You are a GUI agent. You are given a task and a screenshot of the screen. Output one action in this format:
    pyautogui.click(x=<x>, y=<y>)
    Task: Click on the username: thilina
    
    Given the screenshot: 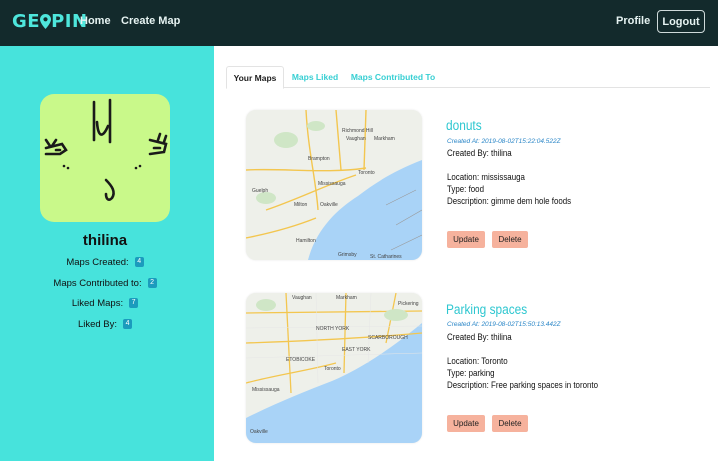 What is the action you would take?
    pyautogui.click(x=105, y=240)
    